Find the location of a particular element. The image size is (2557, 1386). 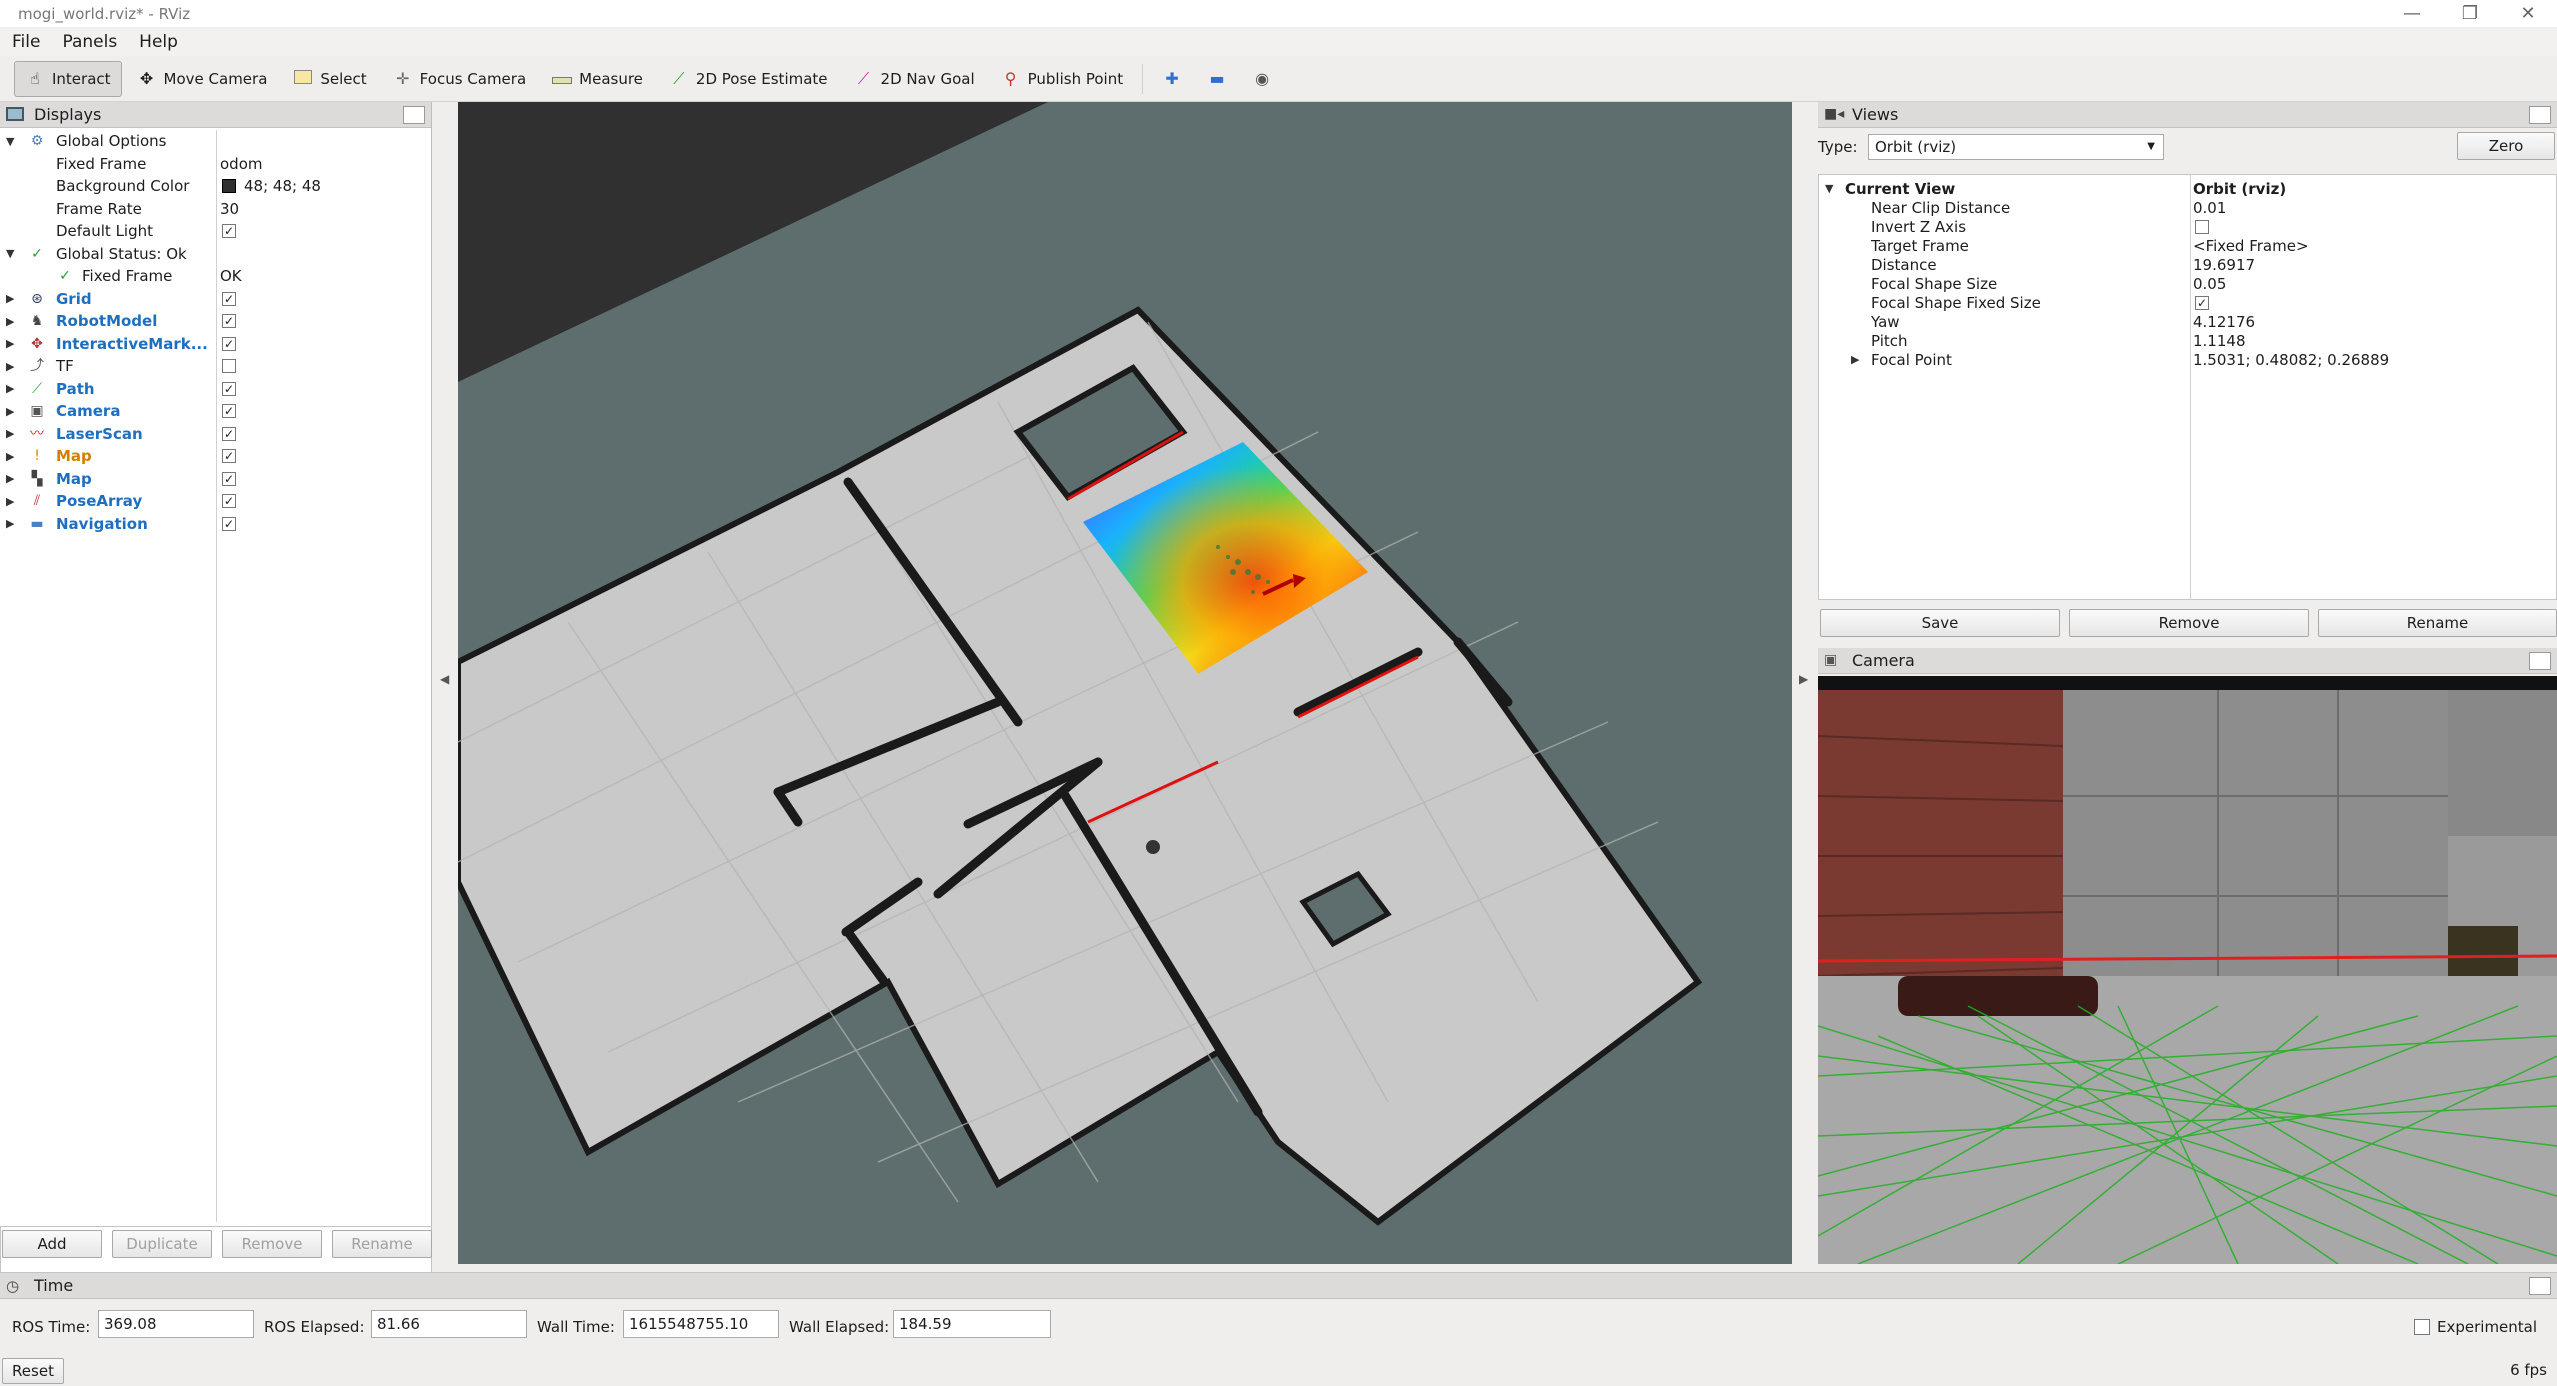

remove-tool-button: ▬ is located at coordinates (1220, 79).